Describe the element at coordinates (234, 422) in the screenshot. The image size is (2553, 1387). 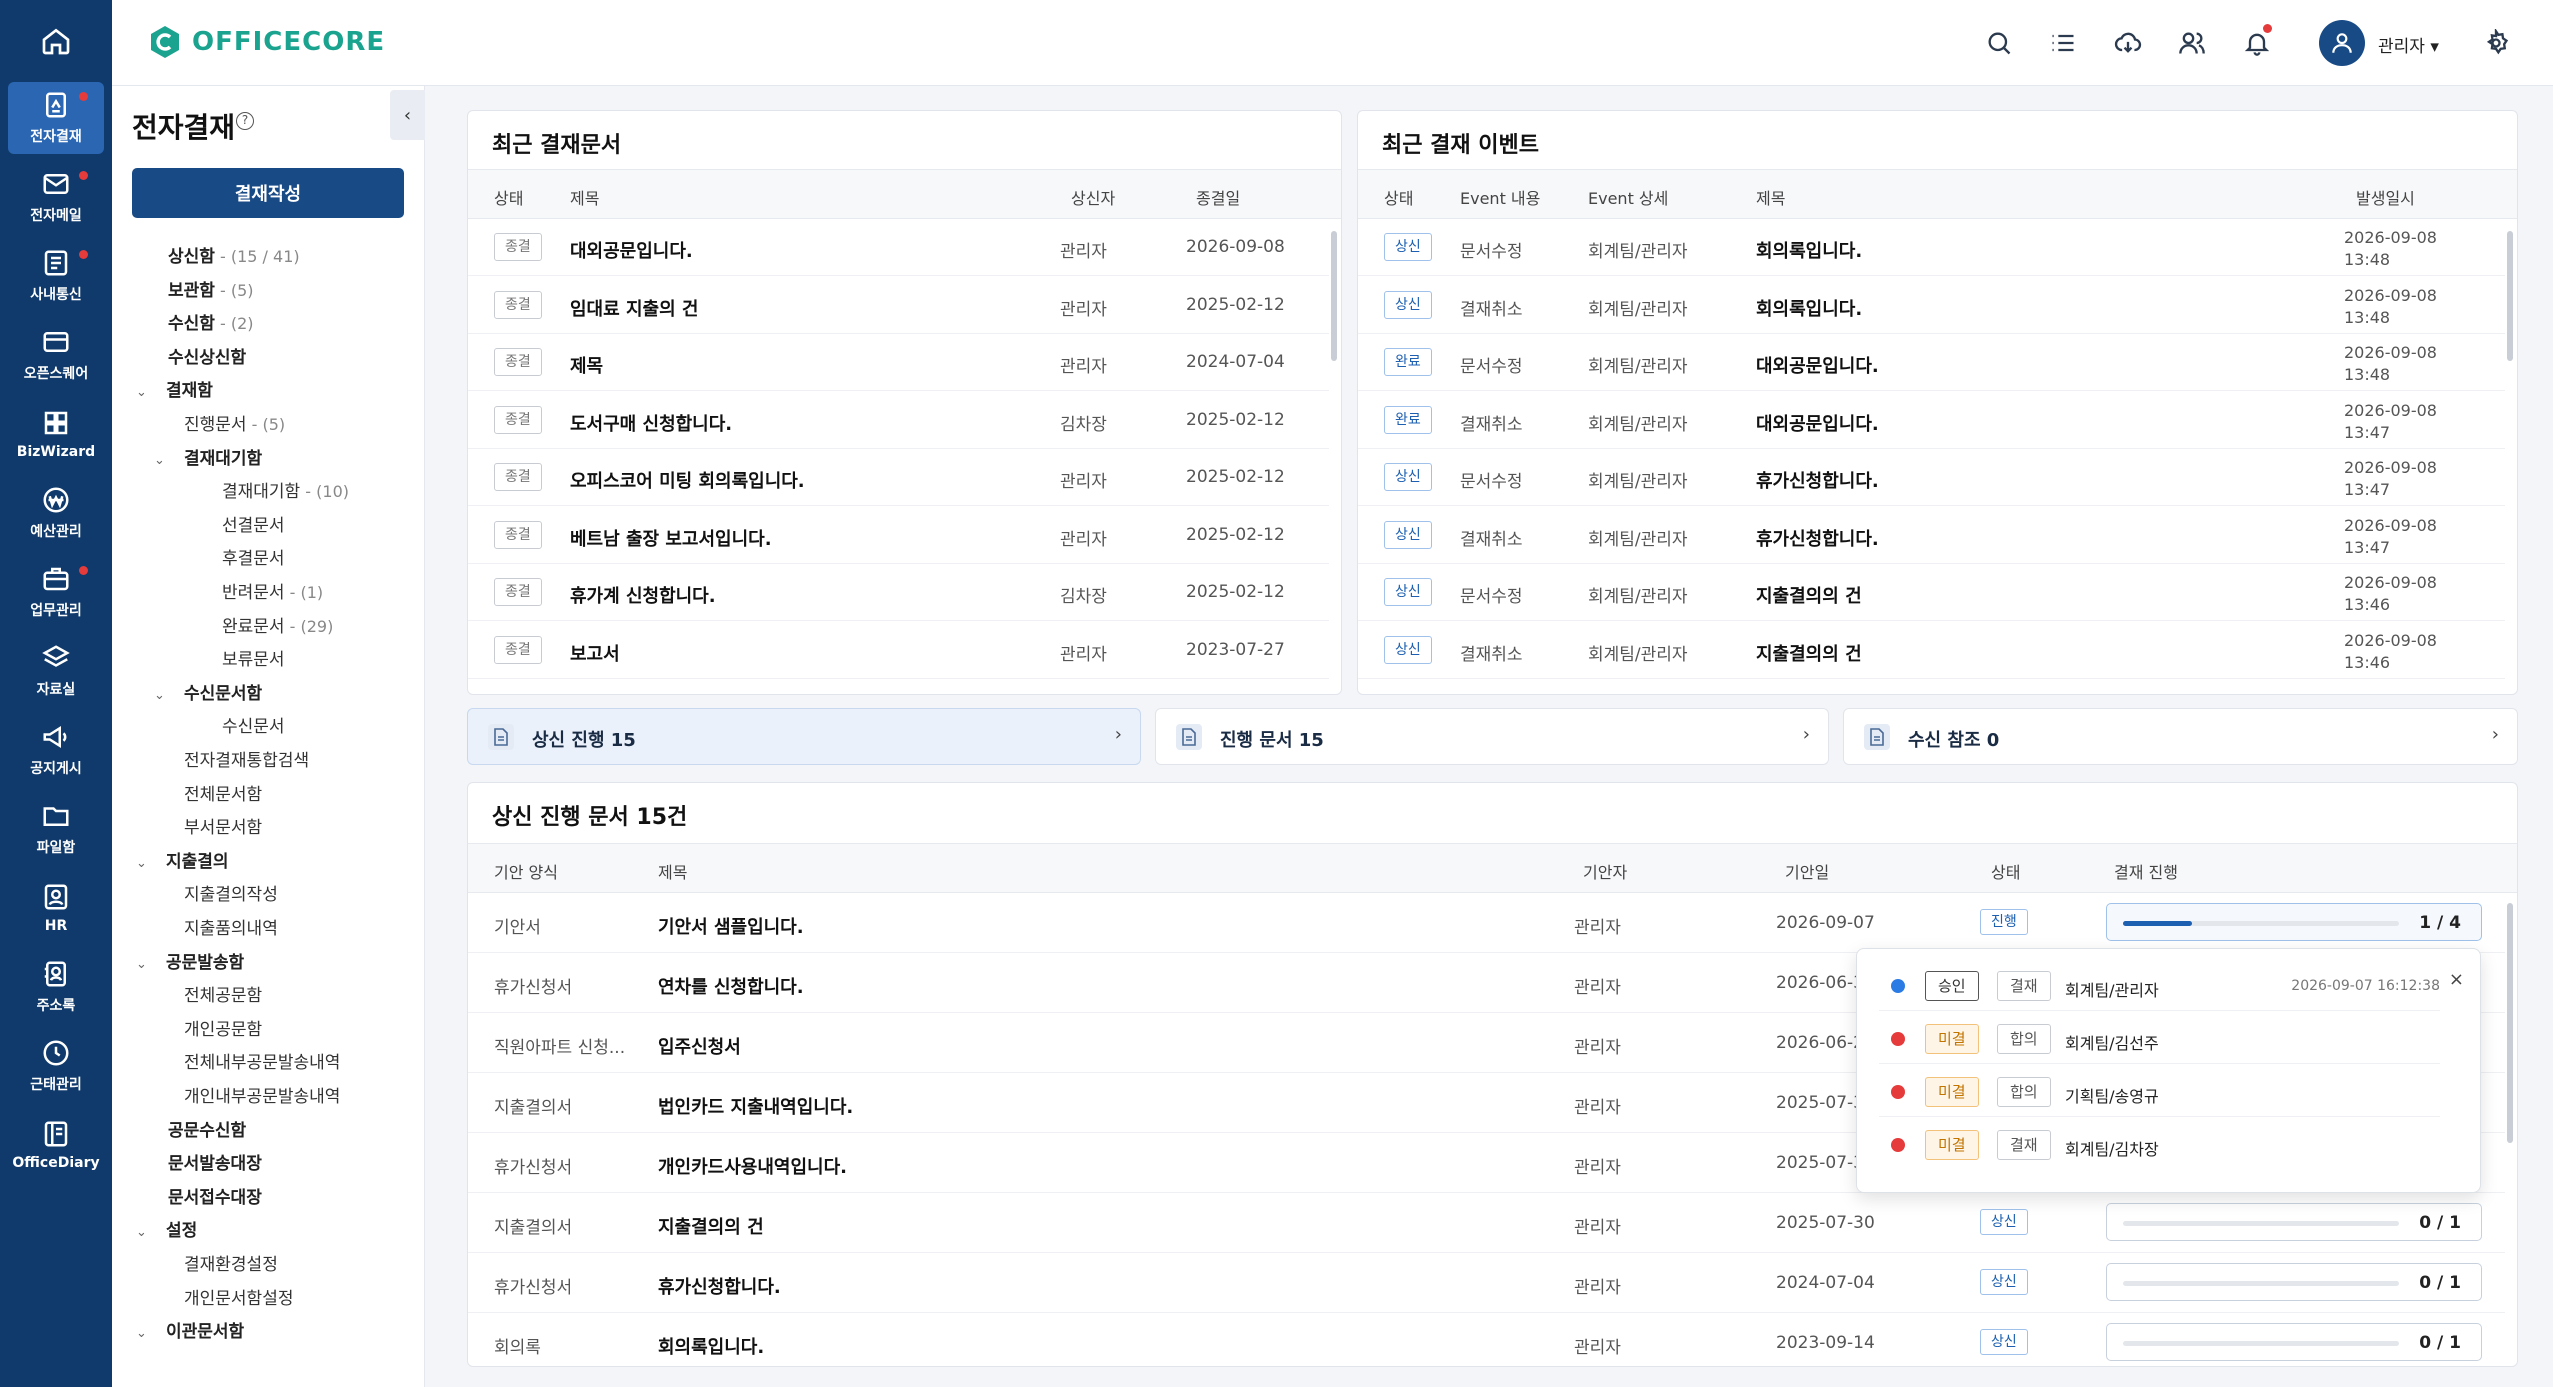
I see `tree-item: 진행문서 - (5)` at that location.